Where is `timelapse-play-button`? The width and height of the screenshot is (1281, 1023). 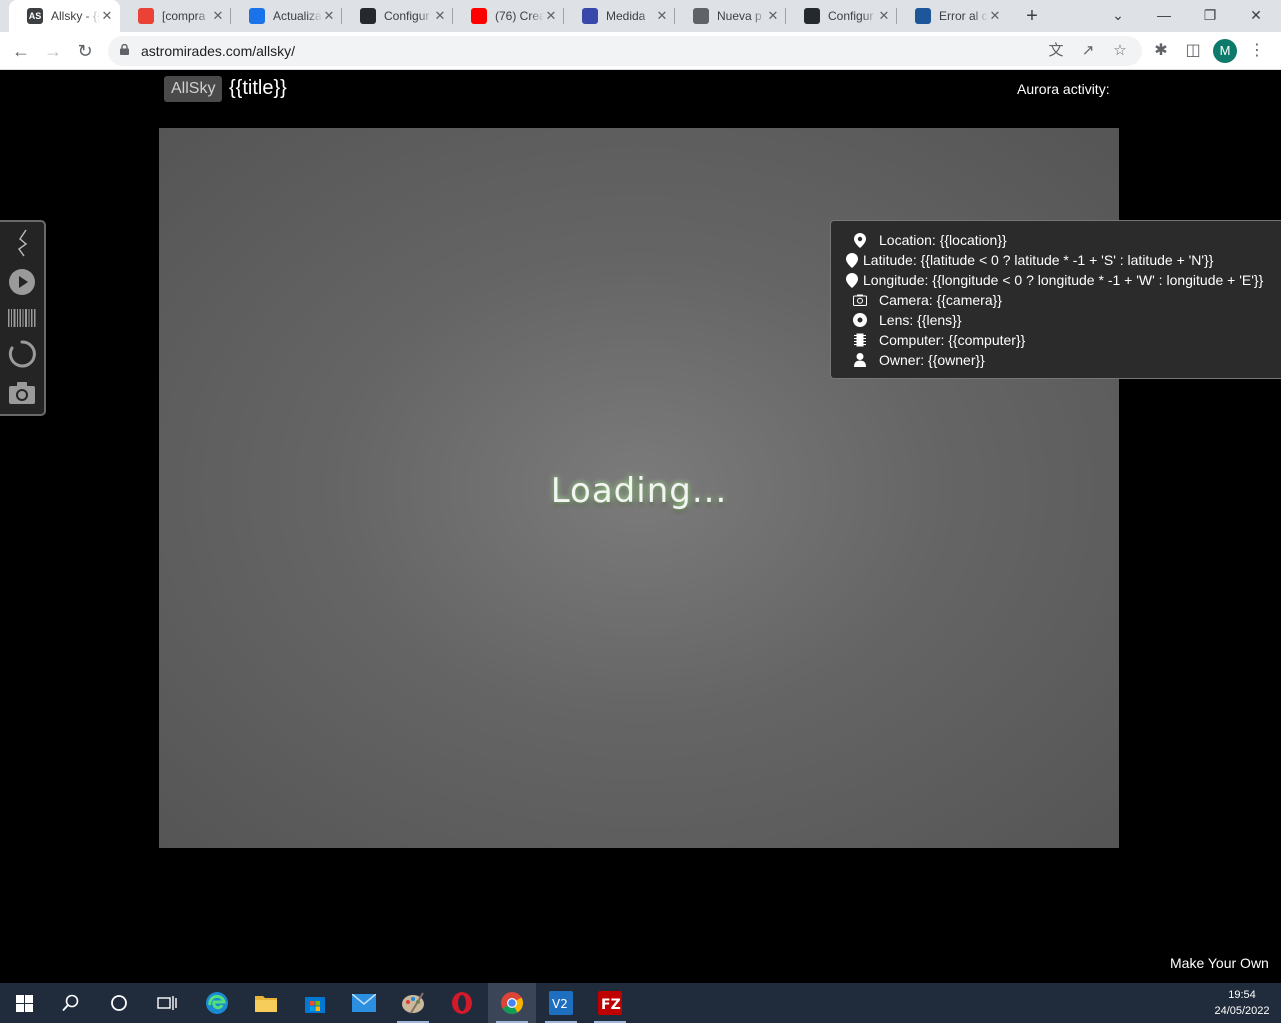 timelapse-play-button is located at coordinates (22, 282).